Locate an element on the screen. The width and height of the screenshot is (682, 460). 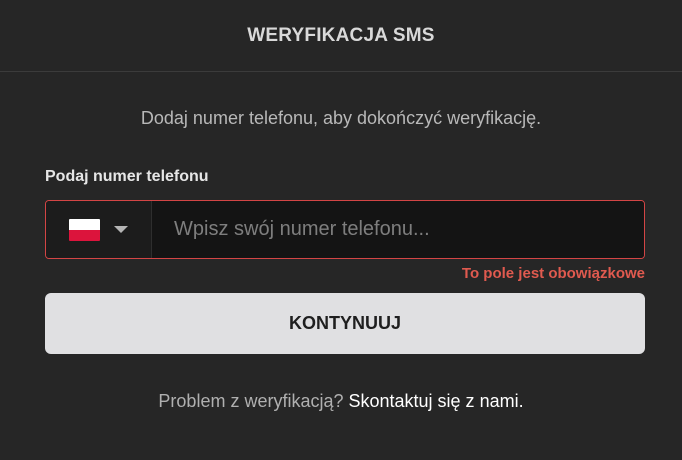
phone-error-message: To pole jest obowiązkowe is located at coordinates (553, 273).